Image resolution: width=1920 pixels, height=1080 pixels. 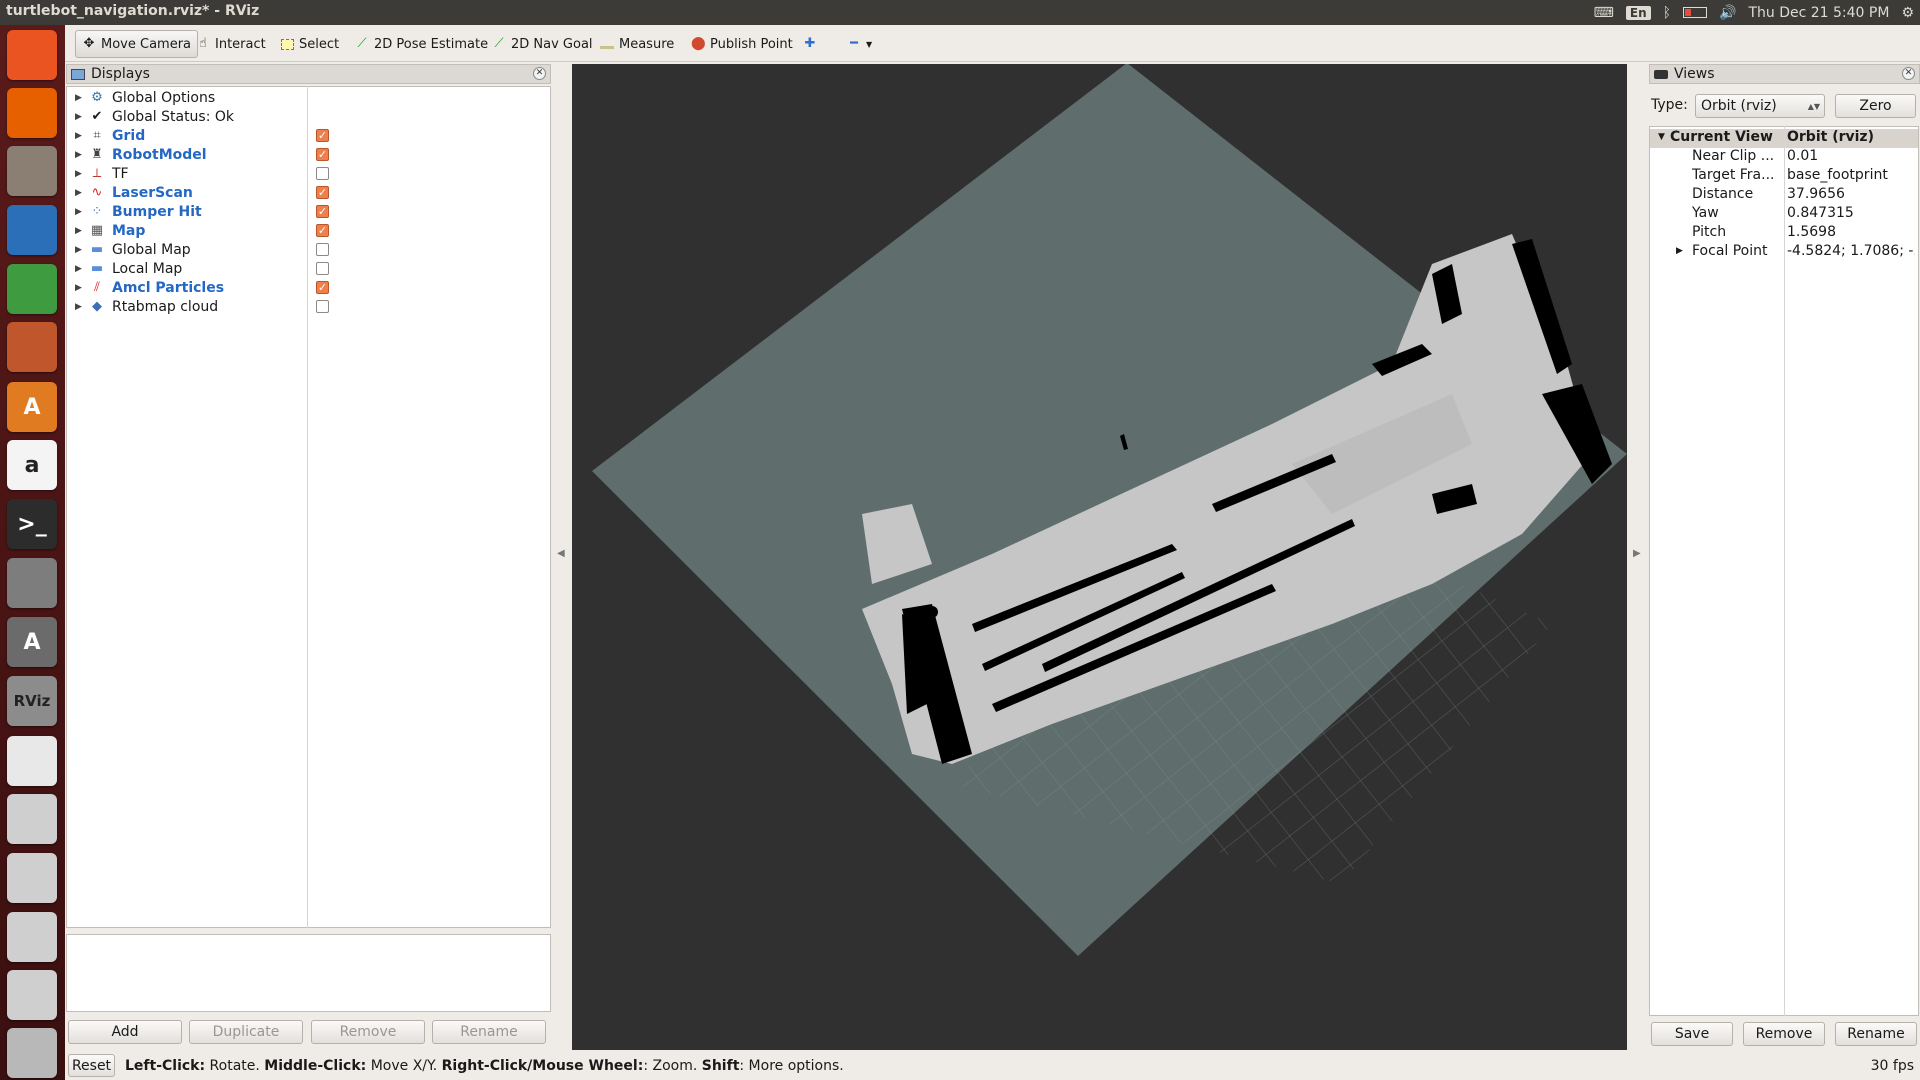 What do you see at coordinates (32, 289) in the screenshot?
I see `launcher-calc-icon` at bounding box center [32, 289].